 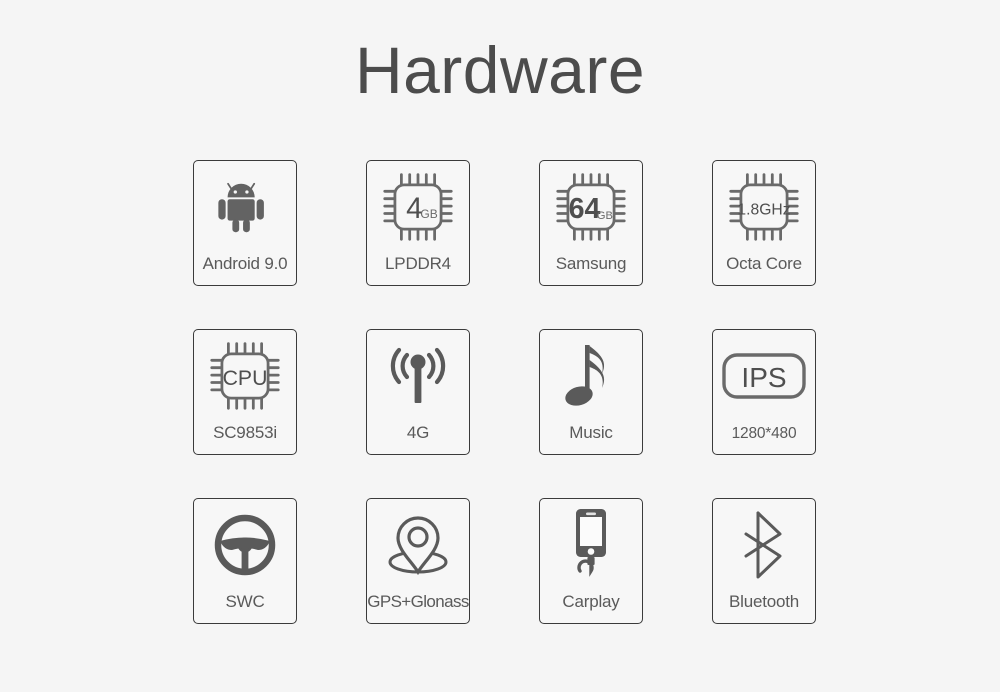 What do you see at coordinates (418, 376) in the screenshot?
I see `antenna-signal-icon` at bounding box center [418, 376].